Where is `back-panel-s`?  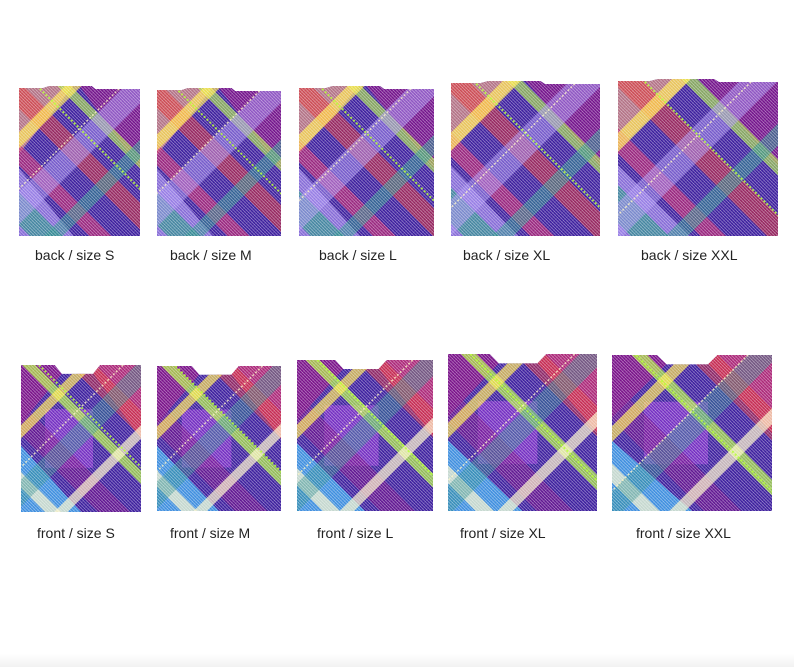
back-panel-s is located at coordinates (79, 161).